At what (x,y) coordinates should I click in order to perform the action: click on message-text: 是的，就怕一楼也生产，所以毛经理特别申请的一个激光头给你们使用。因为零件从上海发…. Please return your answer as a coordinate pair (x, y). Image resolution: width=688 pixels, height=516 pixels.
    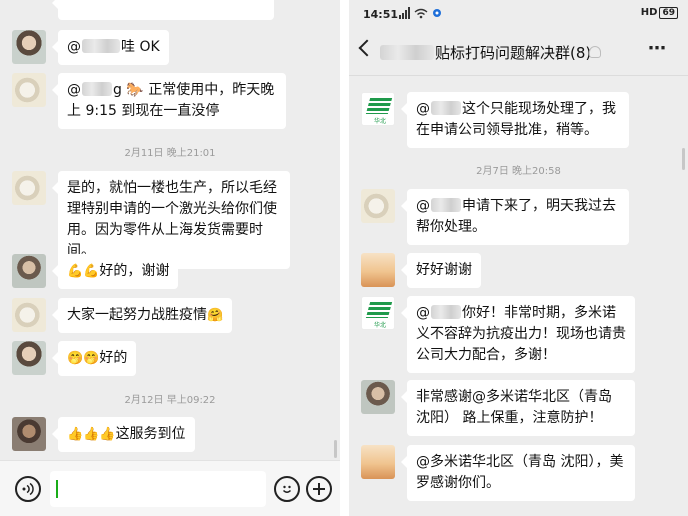
    Looking at the image, I should click on (172, 219).